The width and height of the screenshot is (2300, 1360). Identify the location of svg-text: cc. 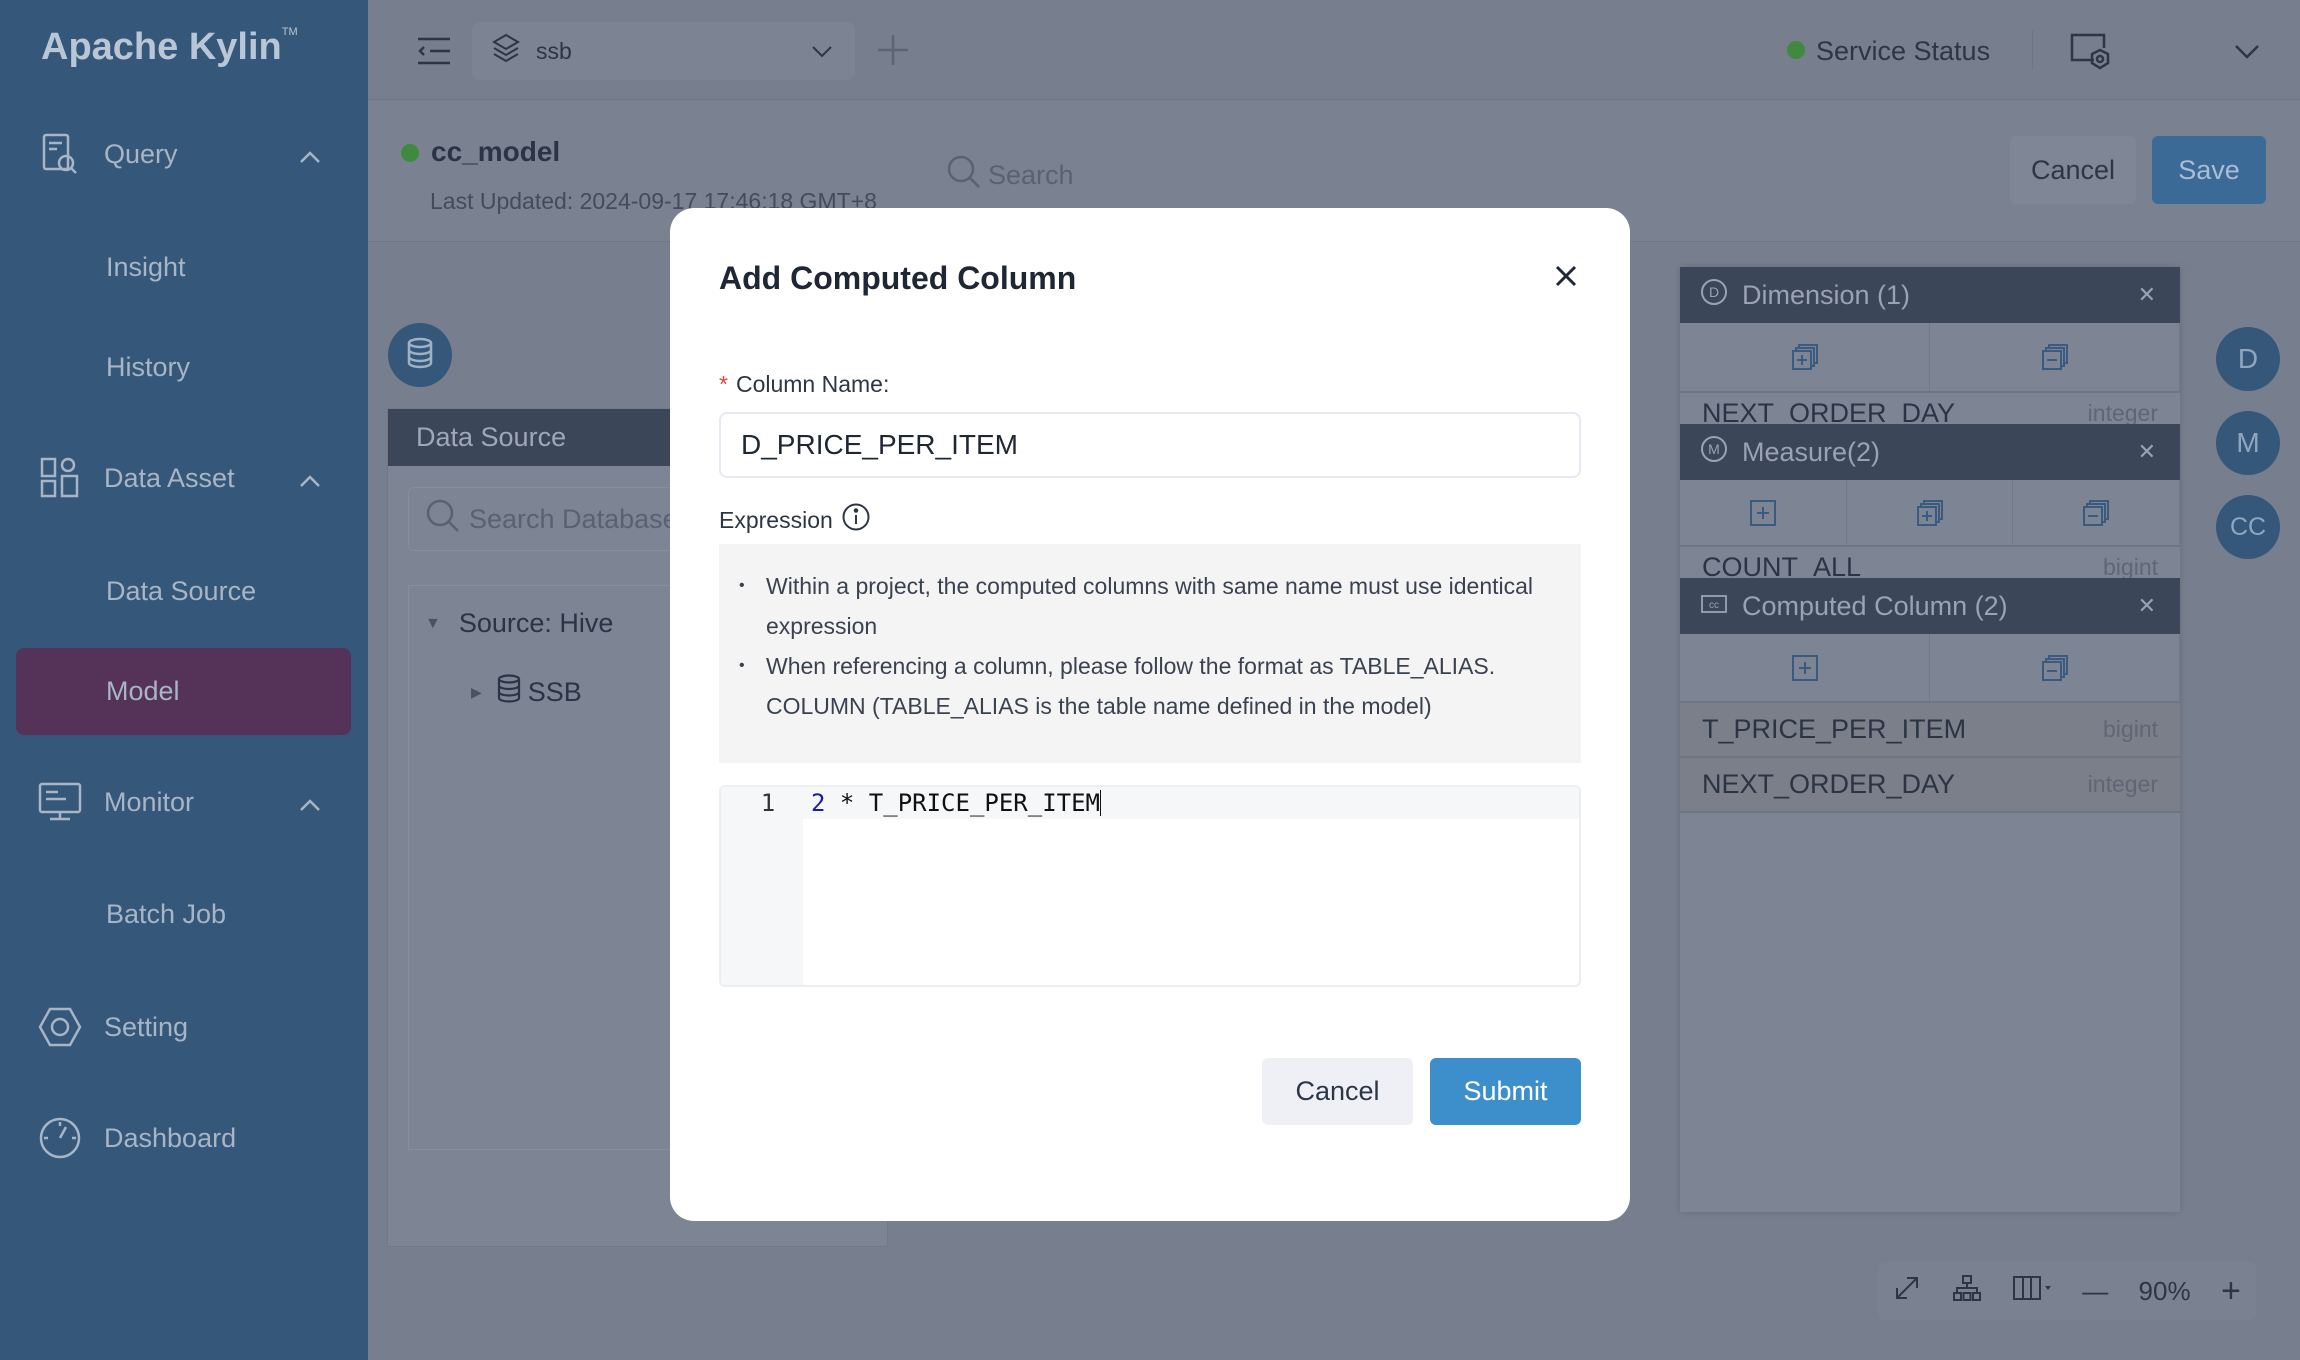
(1714, 605).